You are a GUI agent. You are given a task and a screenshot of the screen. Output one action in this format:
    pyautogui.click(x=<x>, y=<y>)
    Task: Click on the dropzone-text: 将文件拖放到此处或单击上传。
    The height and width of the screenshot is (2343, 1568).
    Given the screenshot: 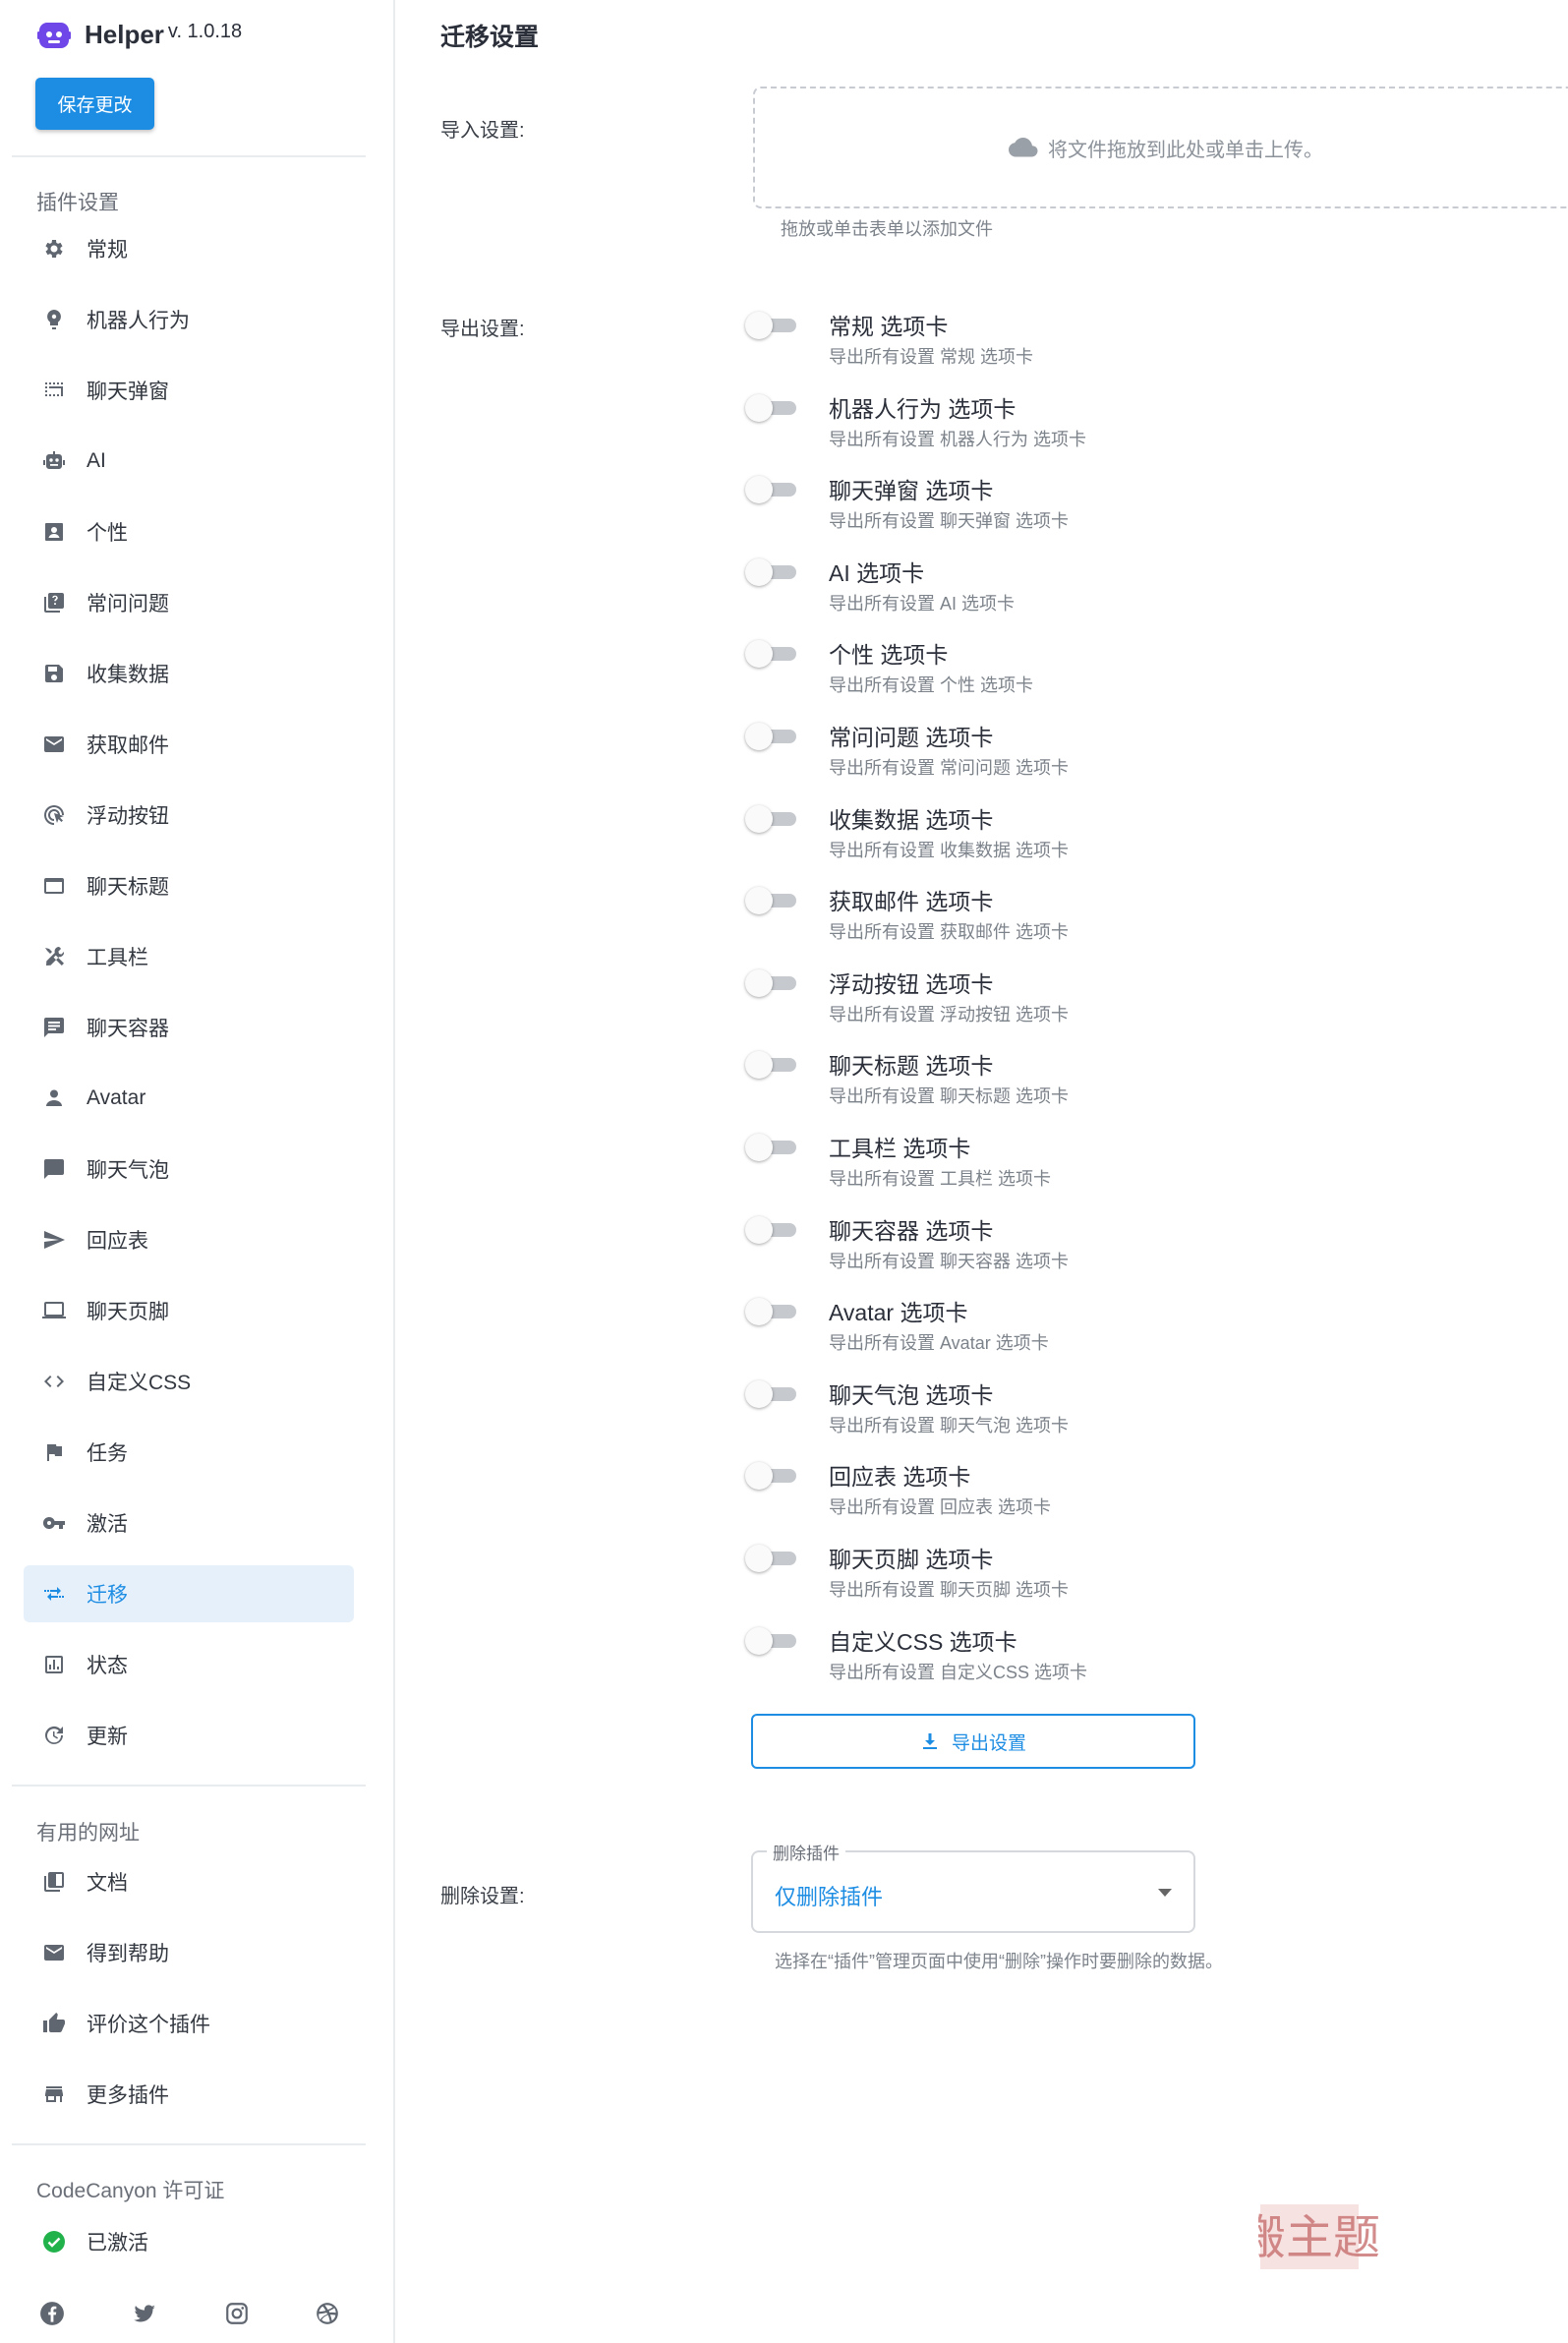 What is the action you would take?
    pyautogui.click(x=1185, y=150)
    